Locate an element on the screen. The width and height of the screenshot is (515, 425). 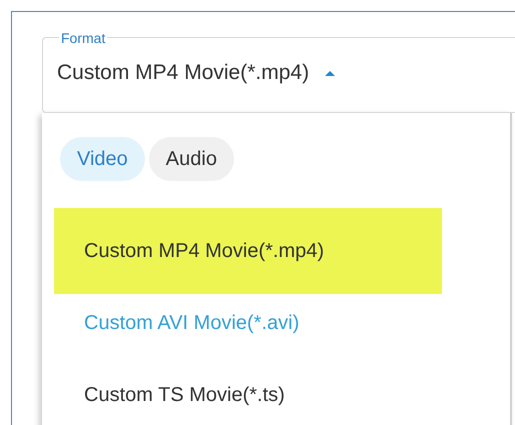
caret-up-icon is located at coordinates (330, 73).